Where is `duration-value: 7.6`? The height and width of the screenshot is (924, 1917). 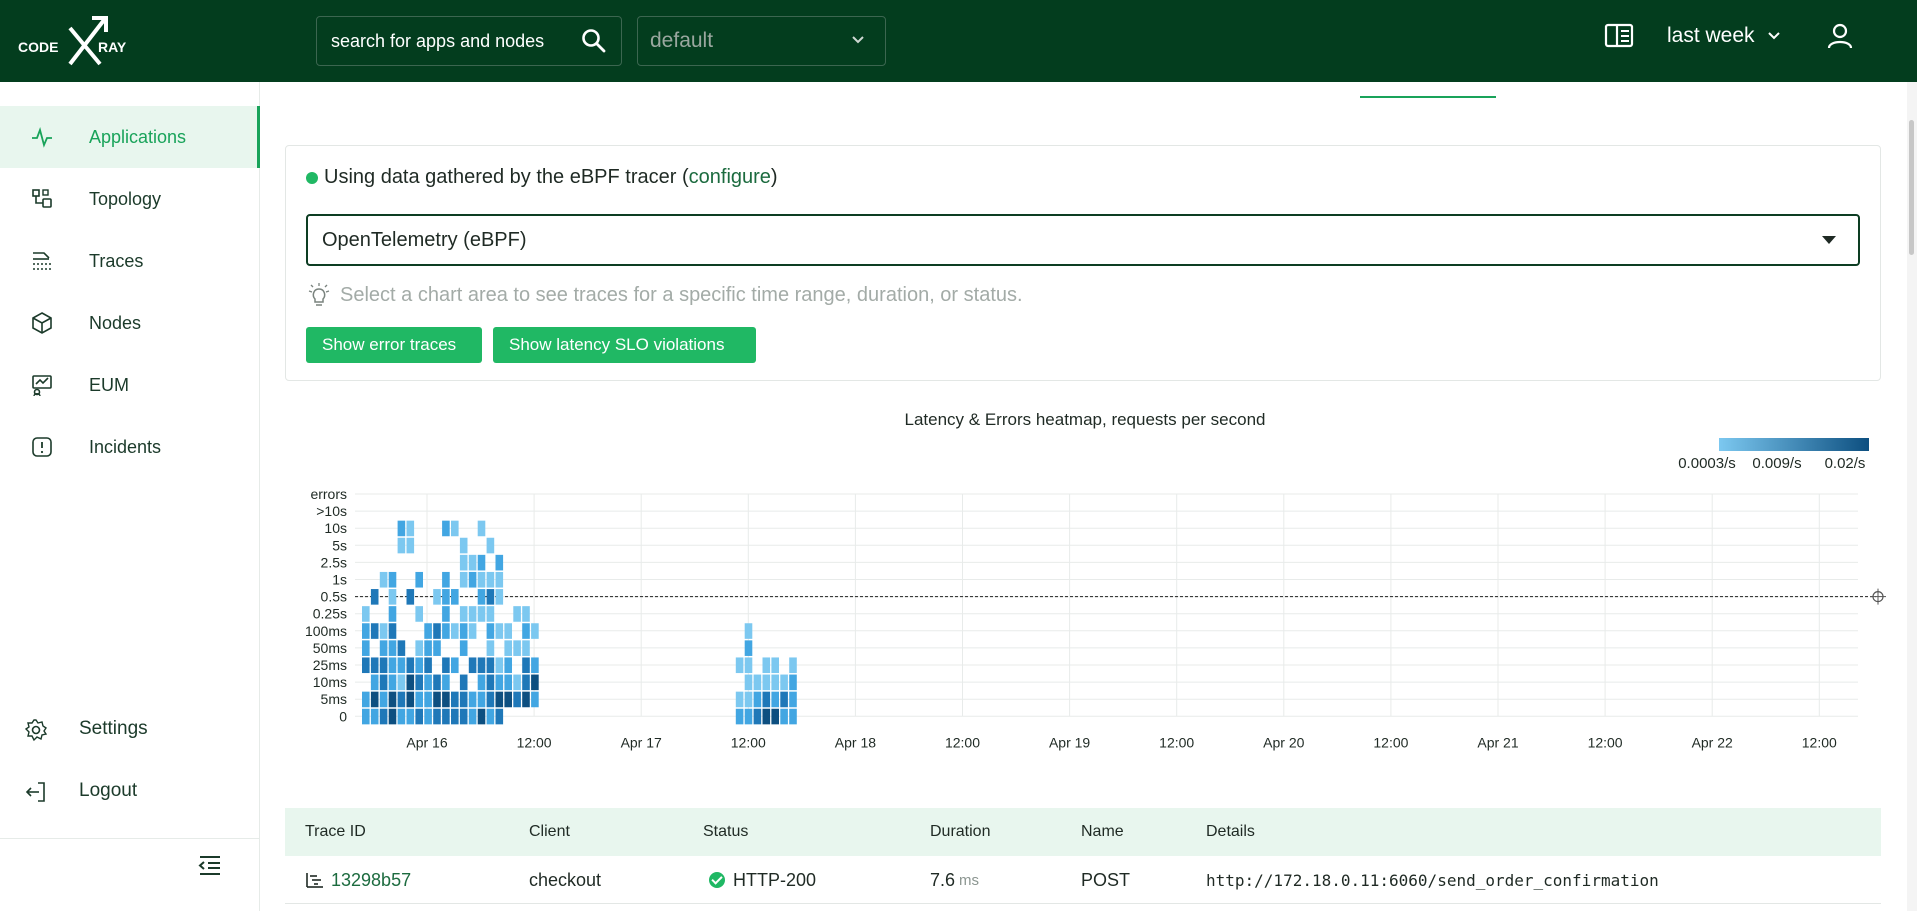
duration-value: 7.6 is located at coordinates (943, 879).